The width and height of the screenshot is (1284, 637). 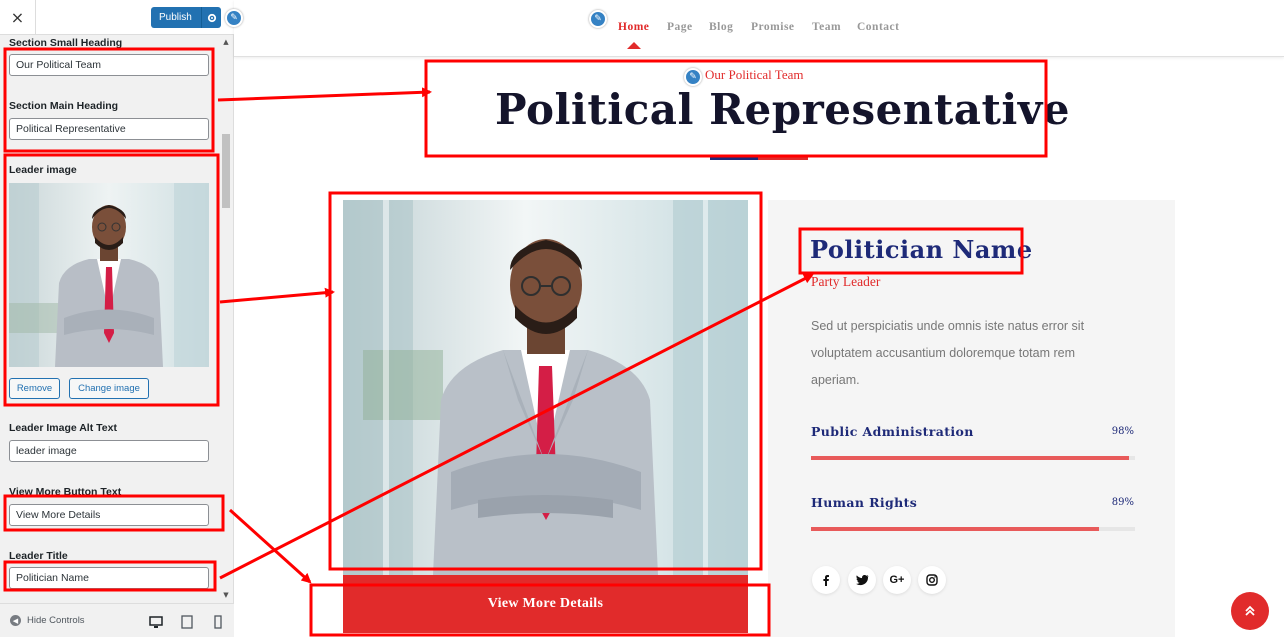 What do you see at coordinates (955, 529) in the screenshot?
I see `skill-fill-human-rights` at bounding box center [955, 529].